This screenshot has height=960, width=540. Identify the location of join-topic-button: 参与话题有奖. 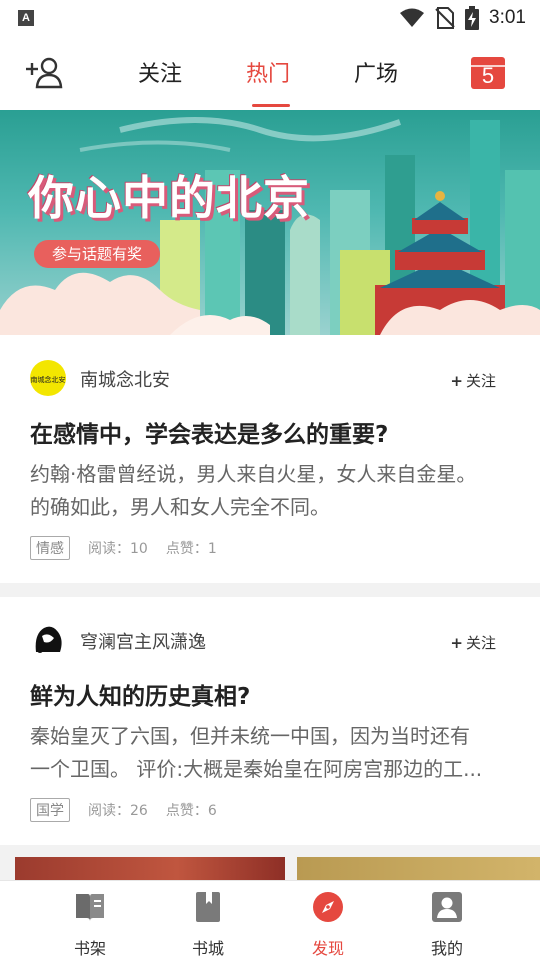
(97, 254).